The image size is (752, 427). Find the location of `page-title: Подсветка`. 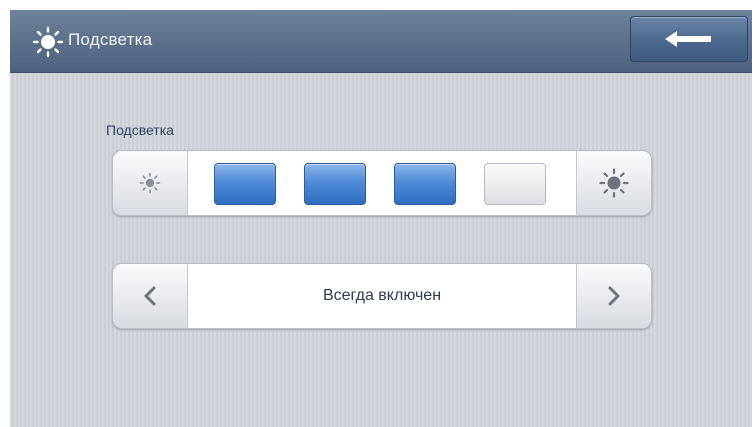

page-title: Подсветка is located at coordinates (110, 39).